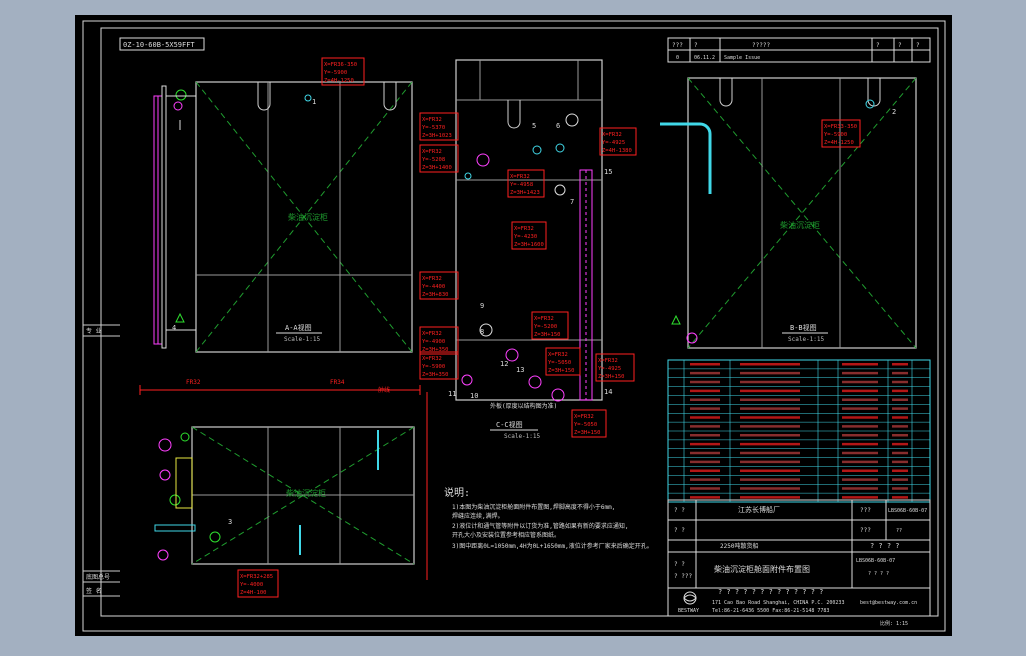 The width and height of the screenshot is (1026, 656). Describe the element at coordinates (759, 509) in the screenshot. I see `company-name: 江苏长博船厂` at that location.